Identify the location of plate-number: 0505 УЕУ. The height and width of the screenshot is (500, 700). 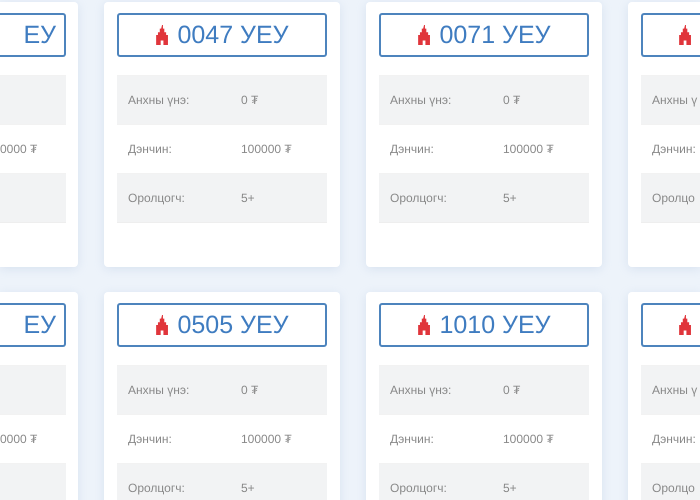
(222, 325).